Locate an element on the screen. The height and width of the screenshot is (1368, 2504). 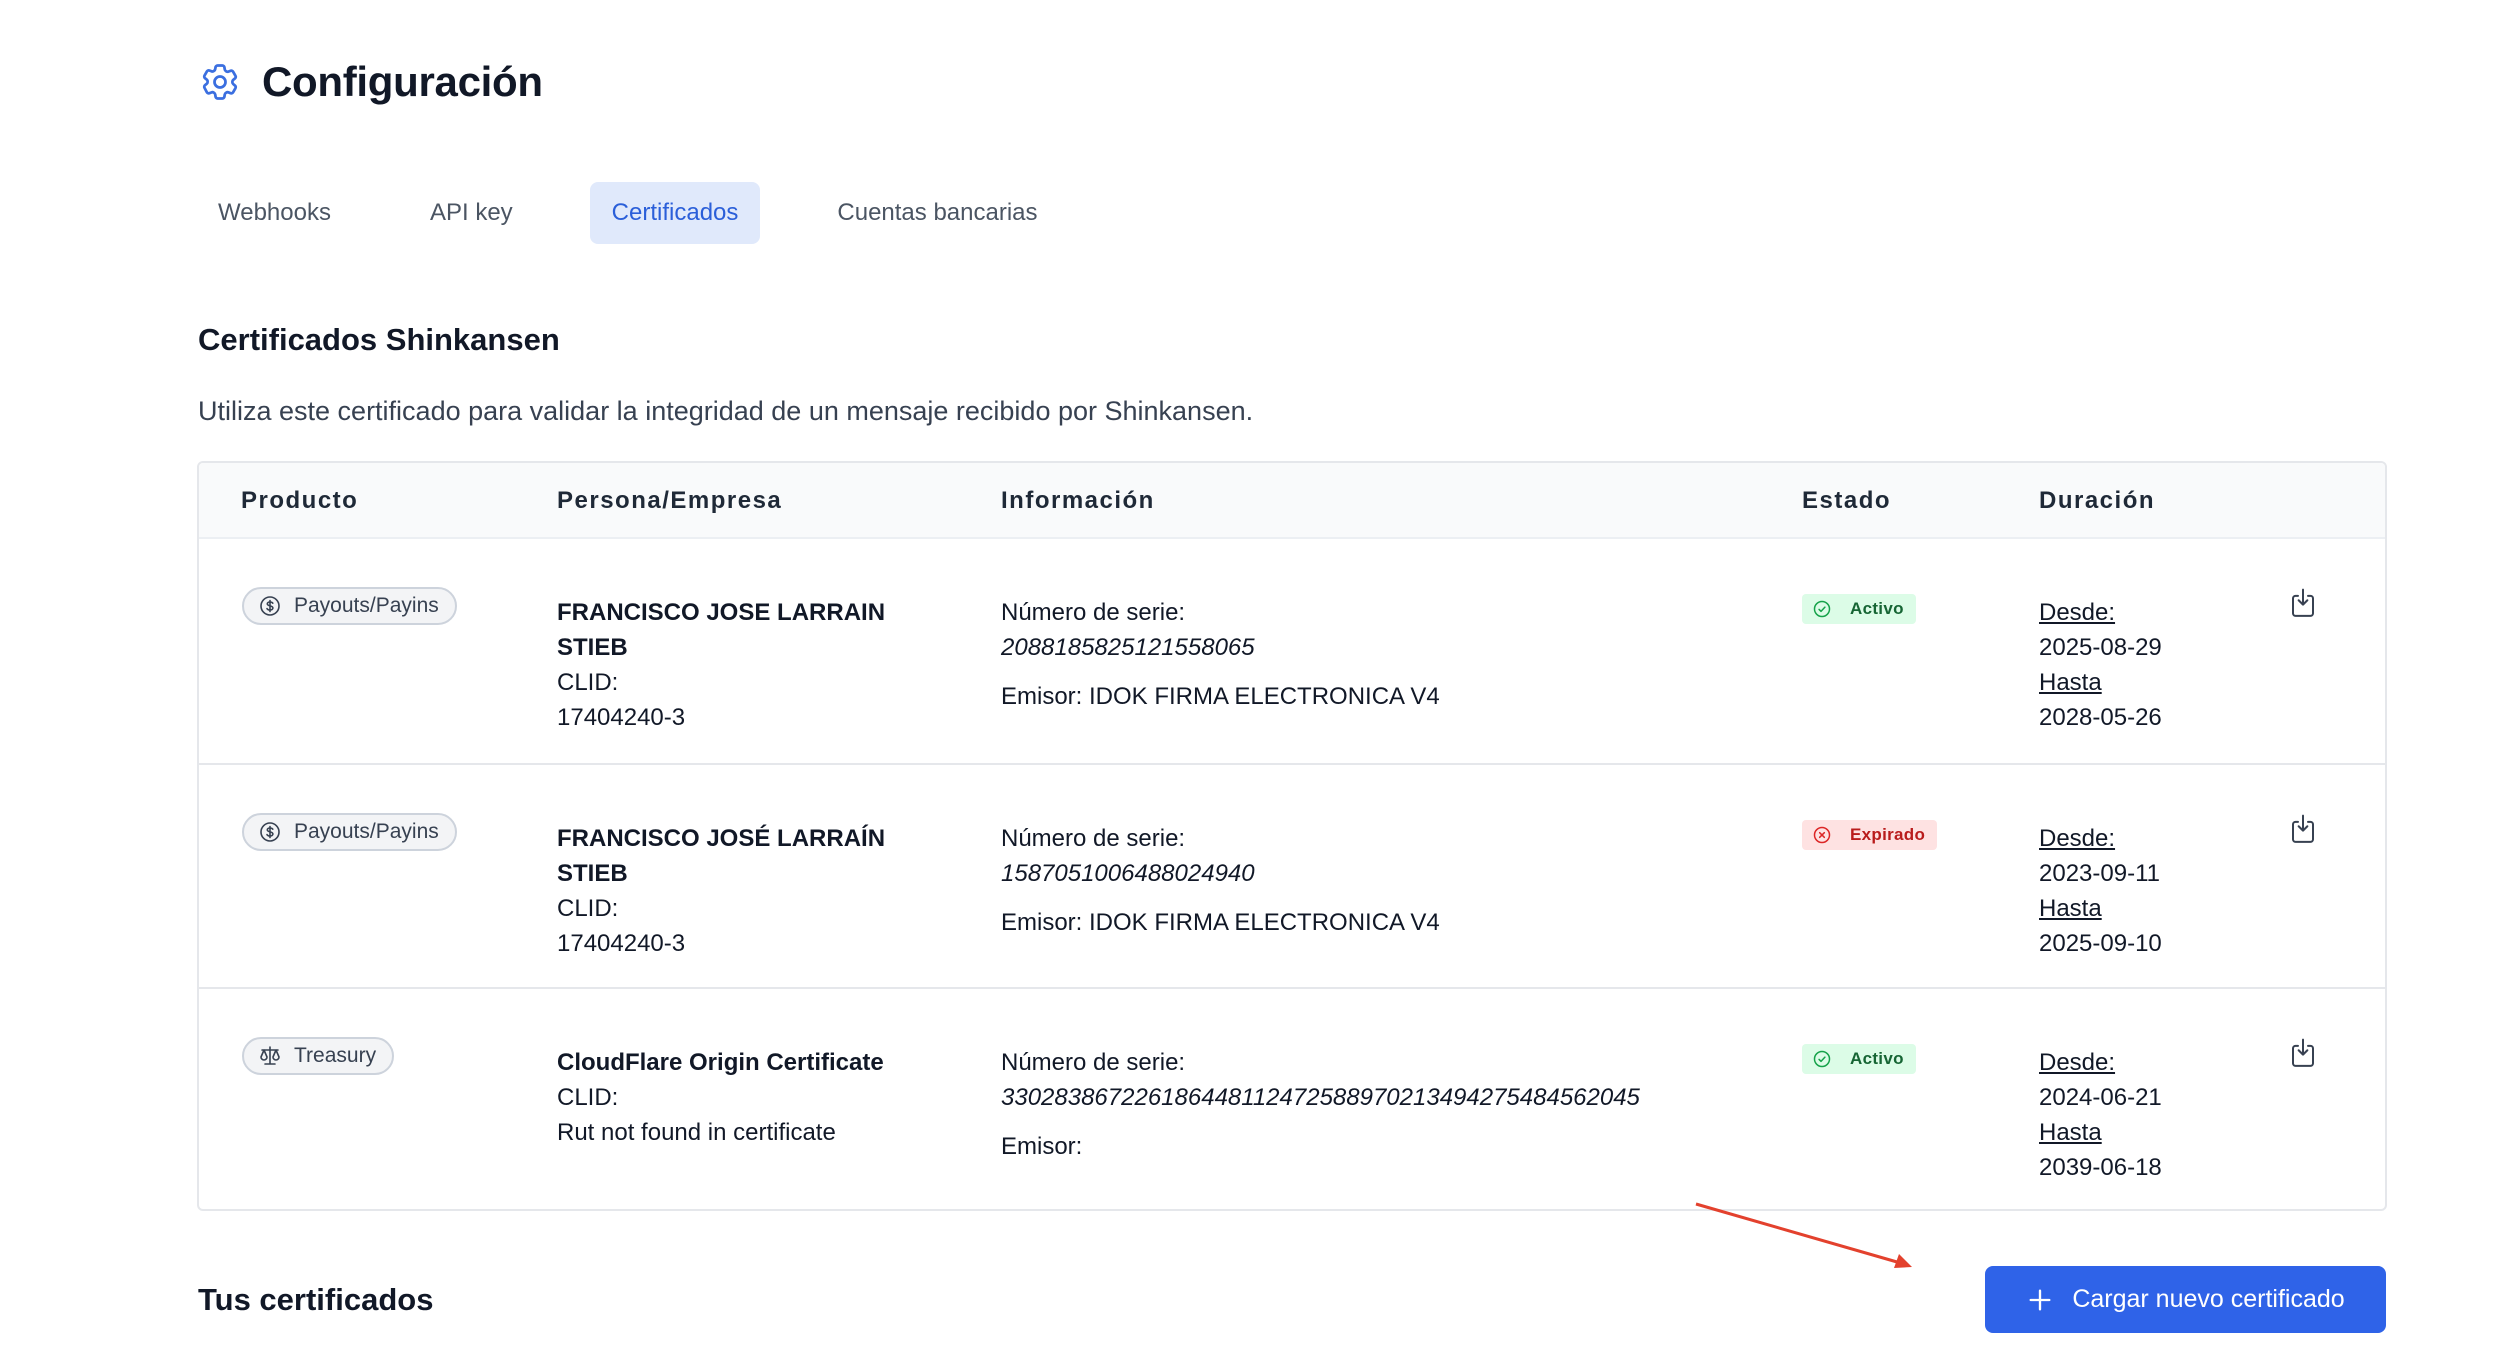
upload-certificate-button: Cargar nuevo certificado is located at coordinates (2185, 1299).